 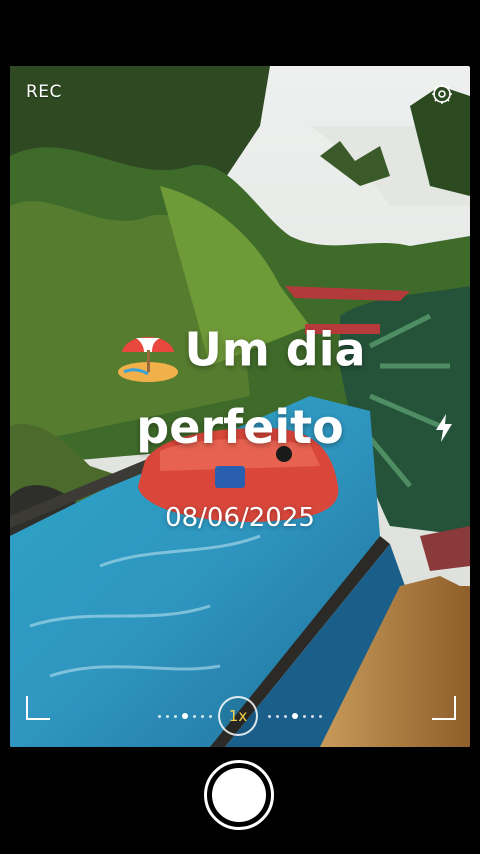 What do you see at coordinates (238, 716) in the screenshot?
I see `zoom-button: 1x` at bounding box center [238, 716].